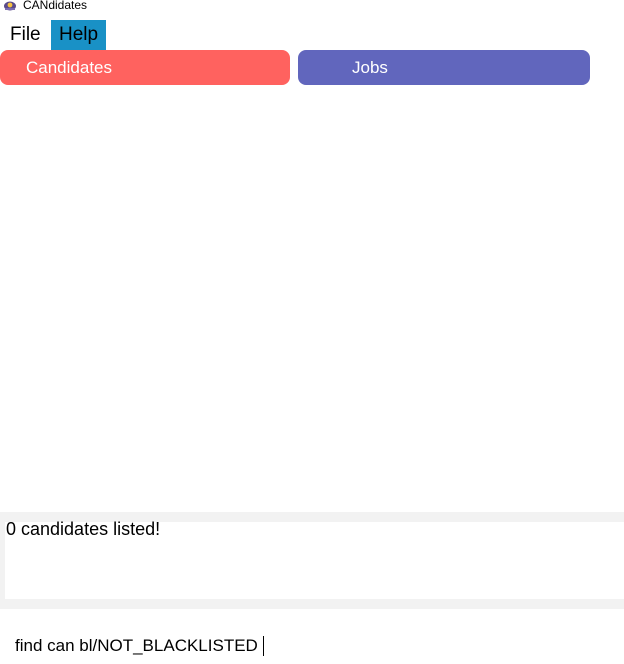 This screenshot has width=624, height=664. Describe the element at coordinates (312, 7) in the screenshot. I see `title-bar: CANdidates` at that location.